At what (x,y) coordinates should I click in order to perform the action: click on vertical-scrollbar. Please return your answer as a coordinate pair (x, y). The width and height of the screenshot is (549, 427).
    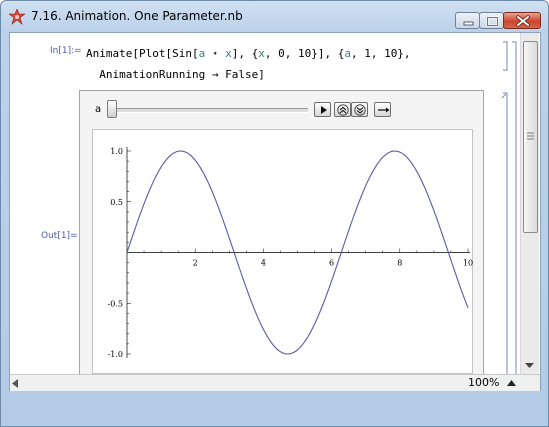
    Looking at the image, I should click on (529, 203).